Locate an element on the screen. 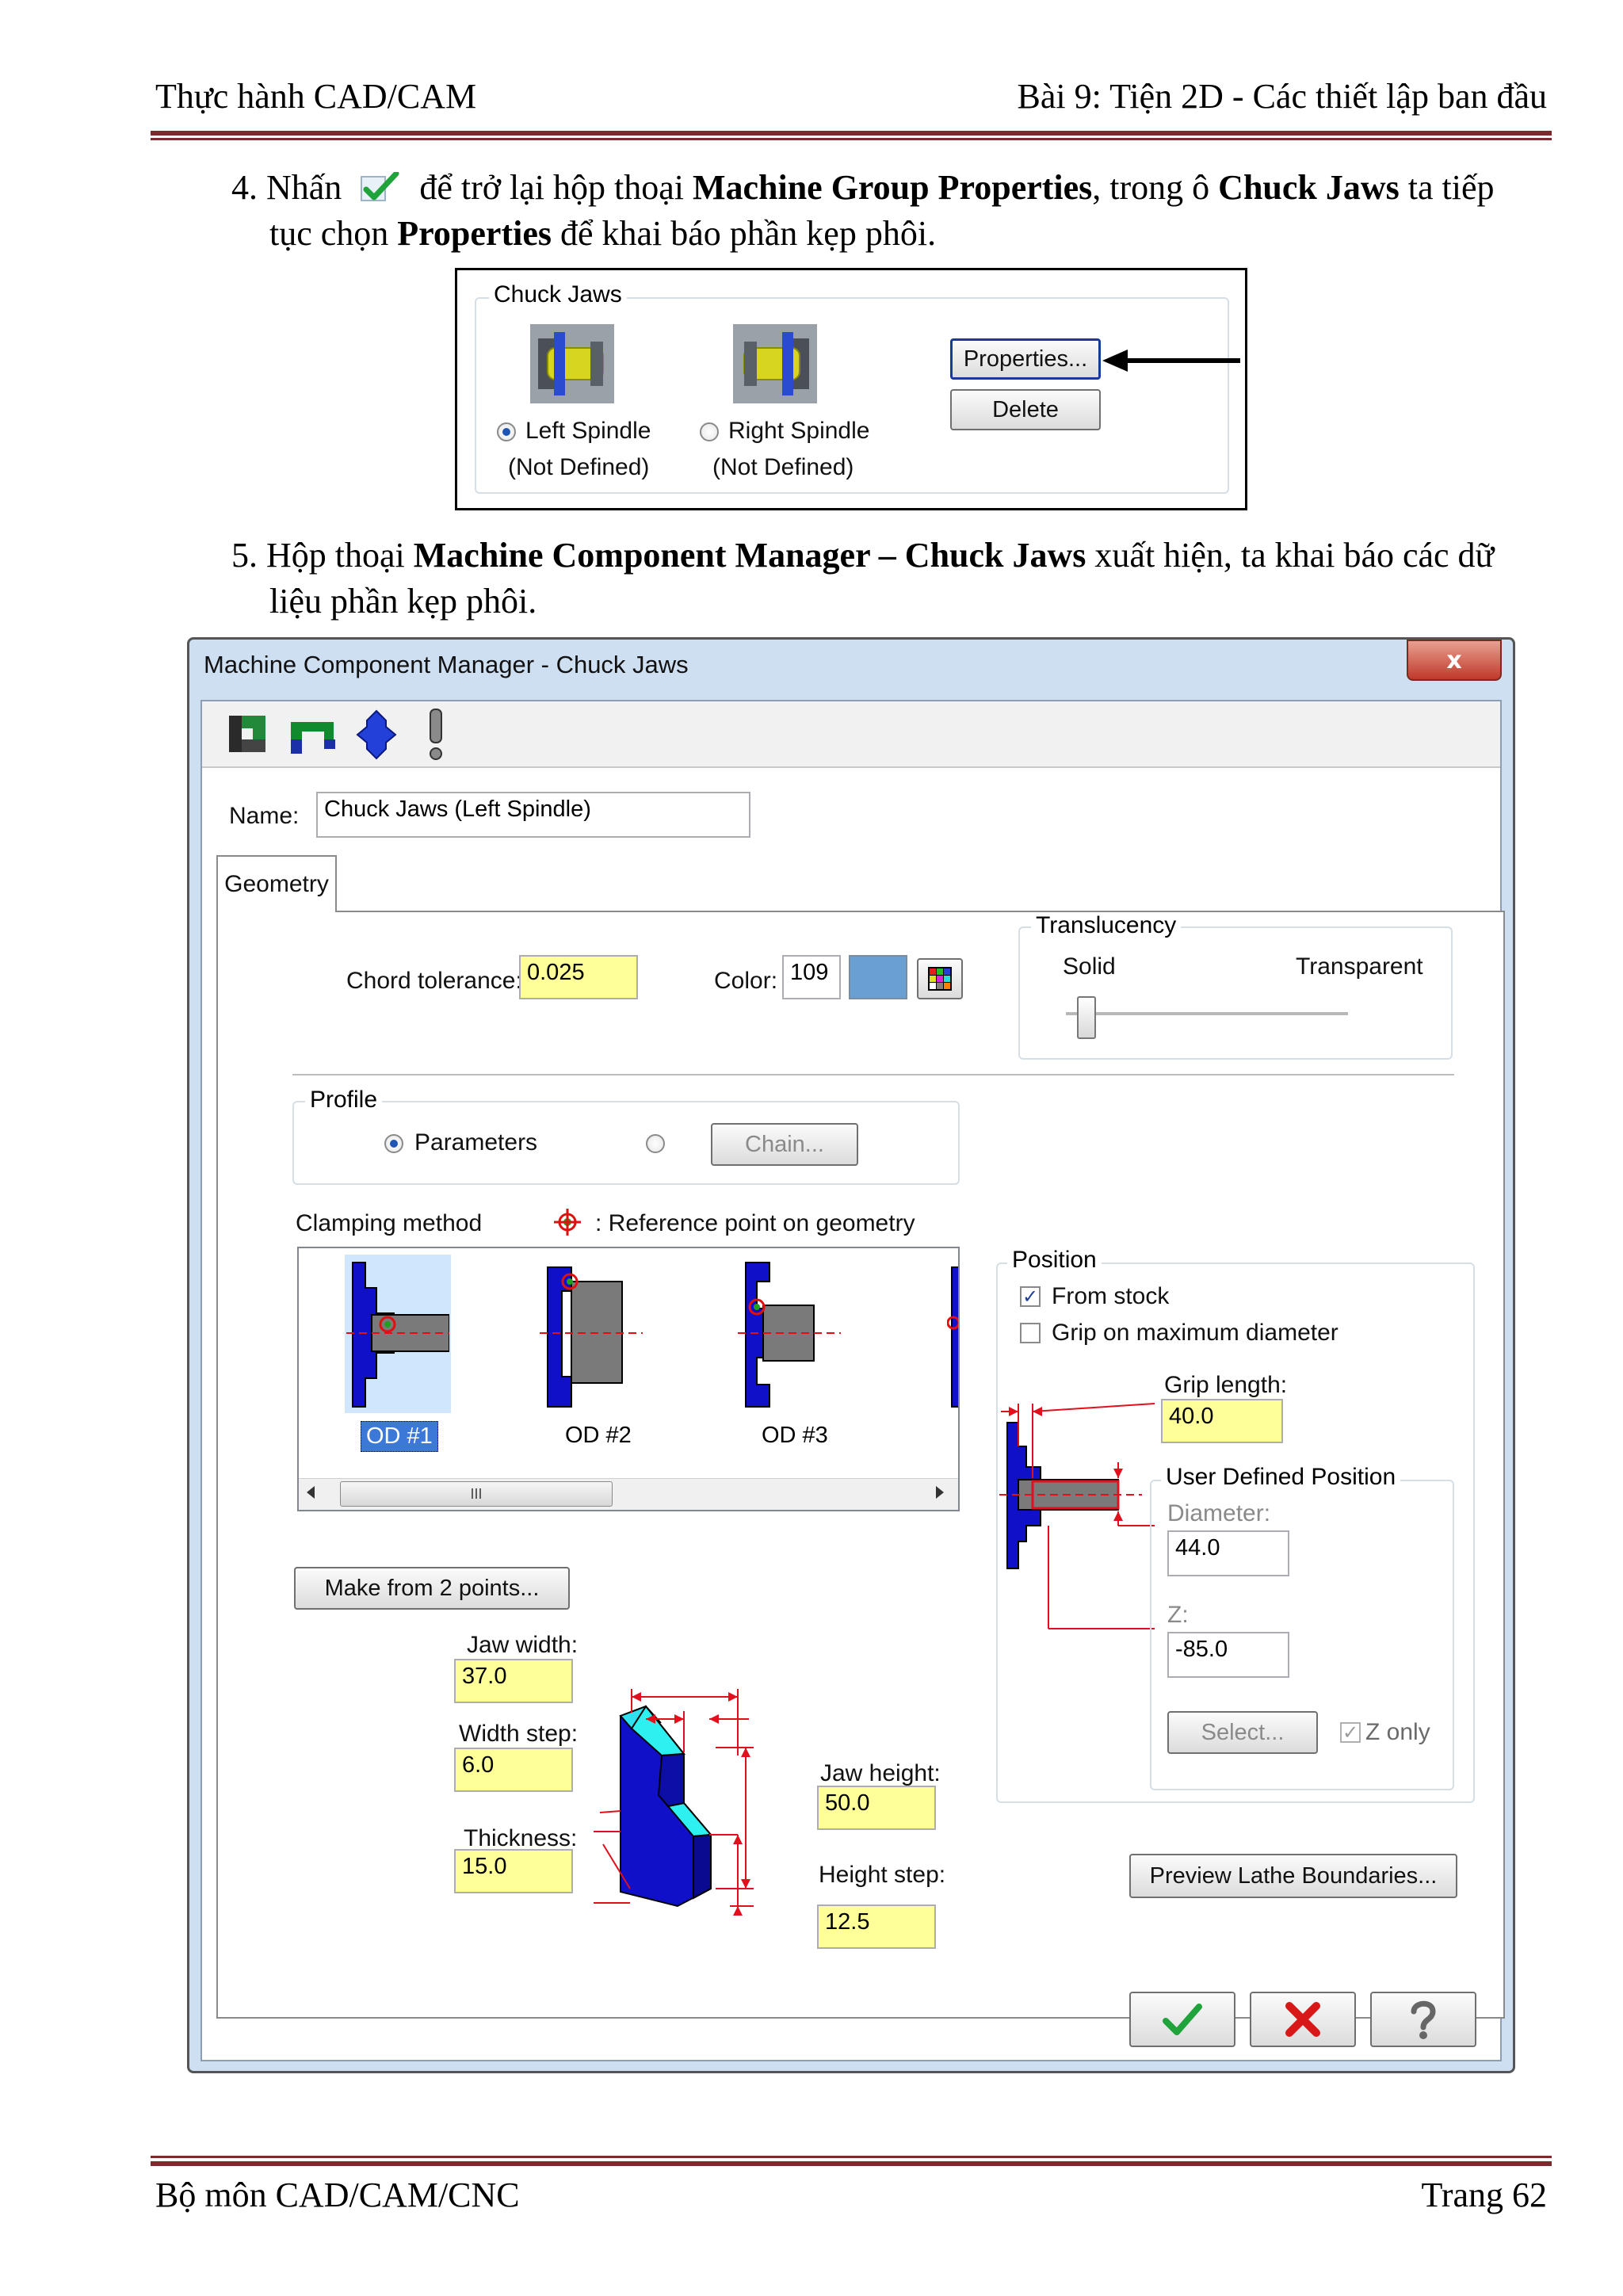 The image size is (1623, 2296). chuck-jaws-group-label: Chuck Jaws is located at coordinates (558, 294).